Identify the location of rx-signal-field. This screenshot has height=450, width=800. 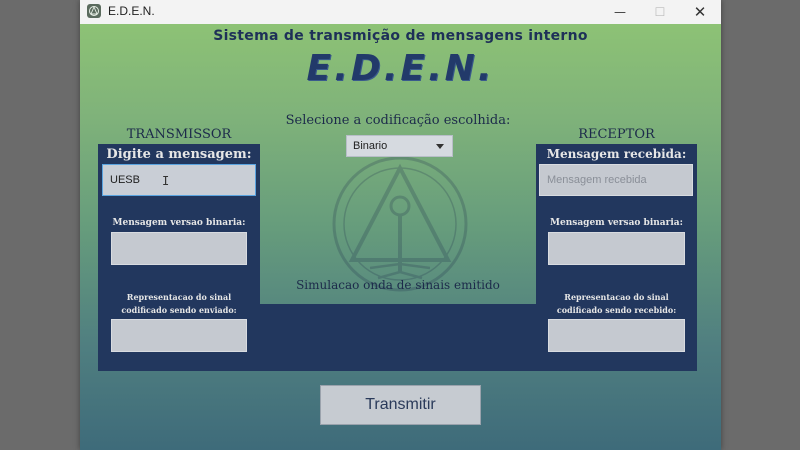
(616, 335).